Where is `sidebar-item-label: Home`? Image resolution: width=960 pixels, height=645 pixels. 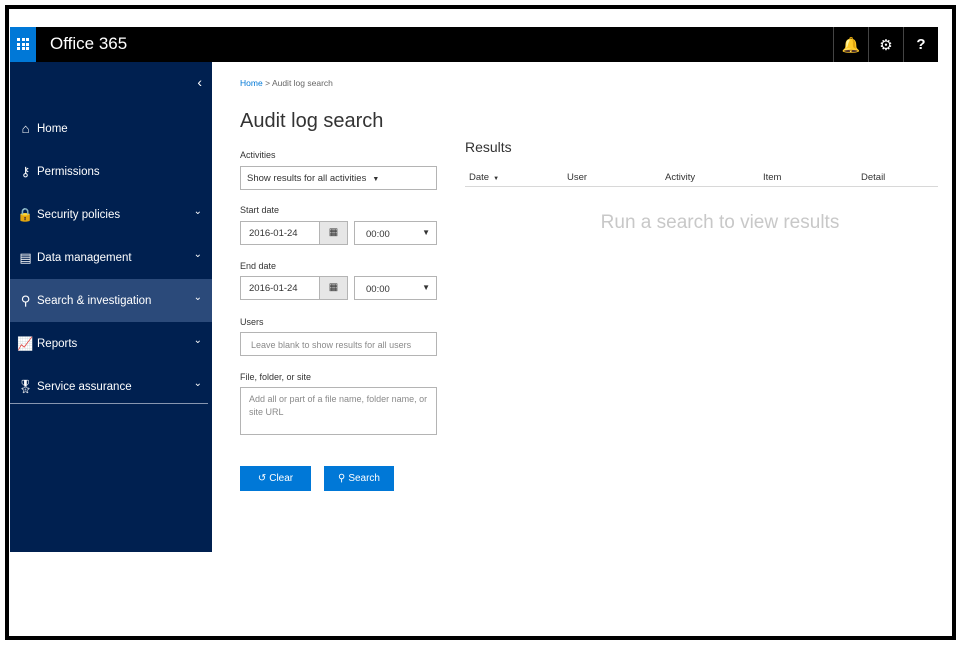 sidebar-item-label: Home is located at coordinates (52, 128).